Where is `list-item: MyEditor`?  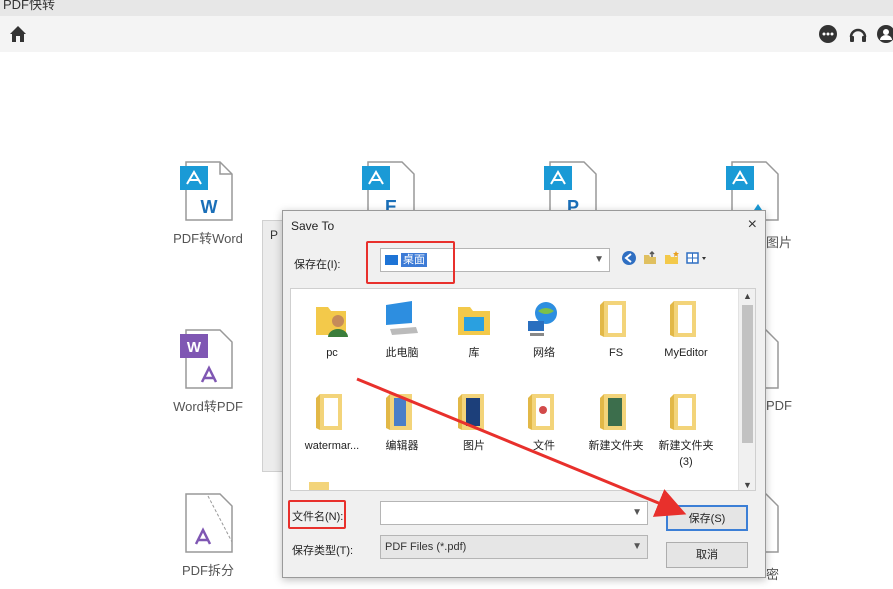 list-item: MyEditor is located at coordinates (686, 330).